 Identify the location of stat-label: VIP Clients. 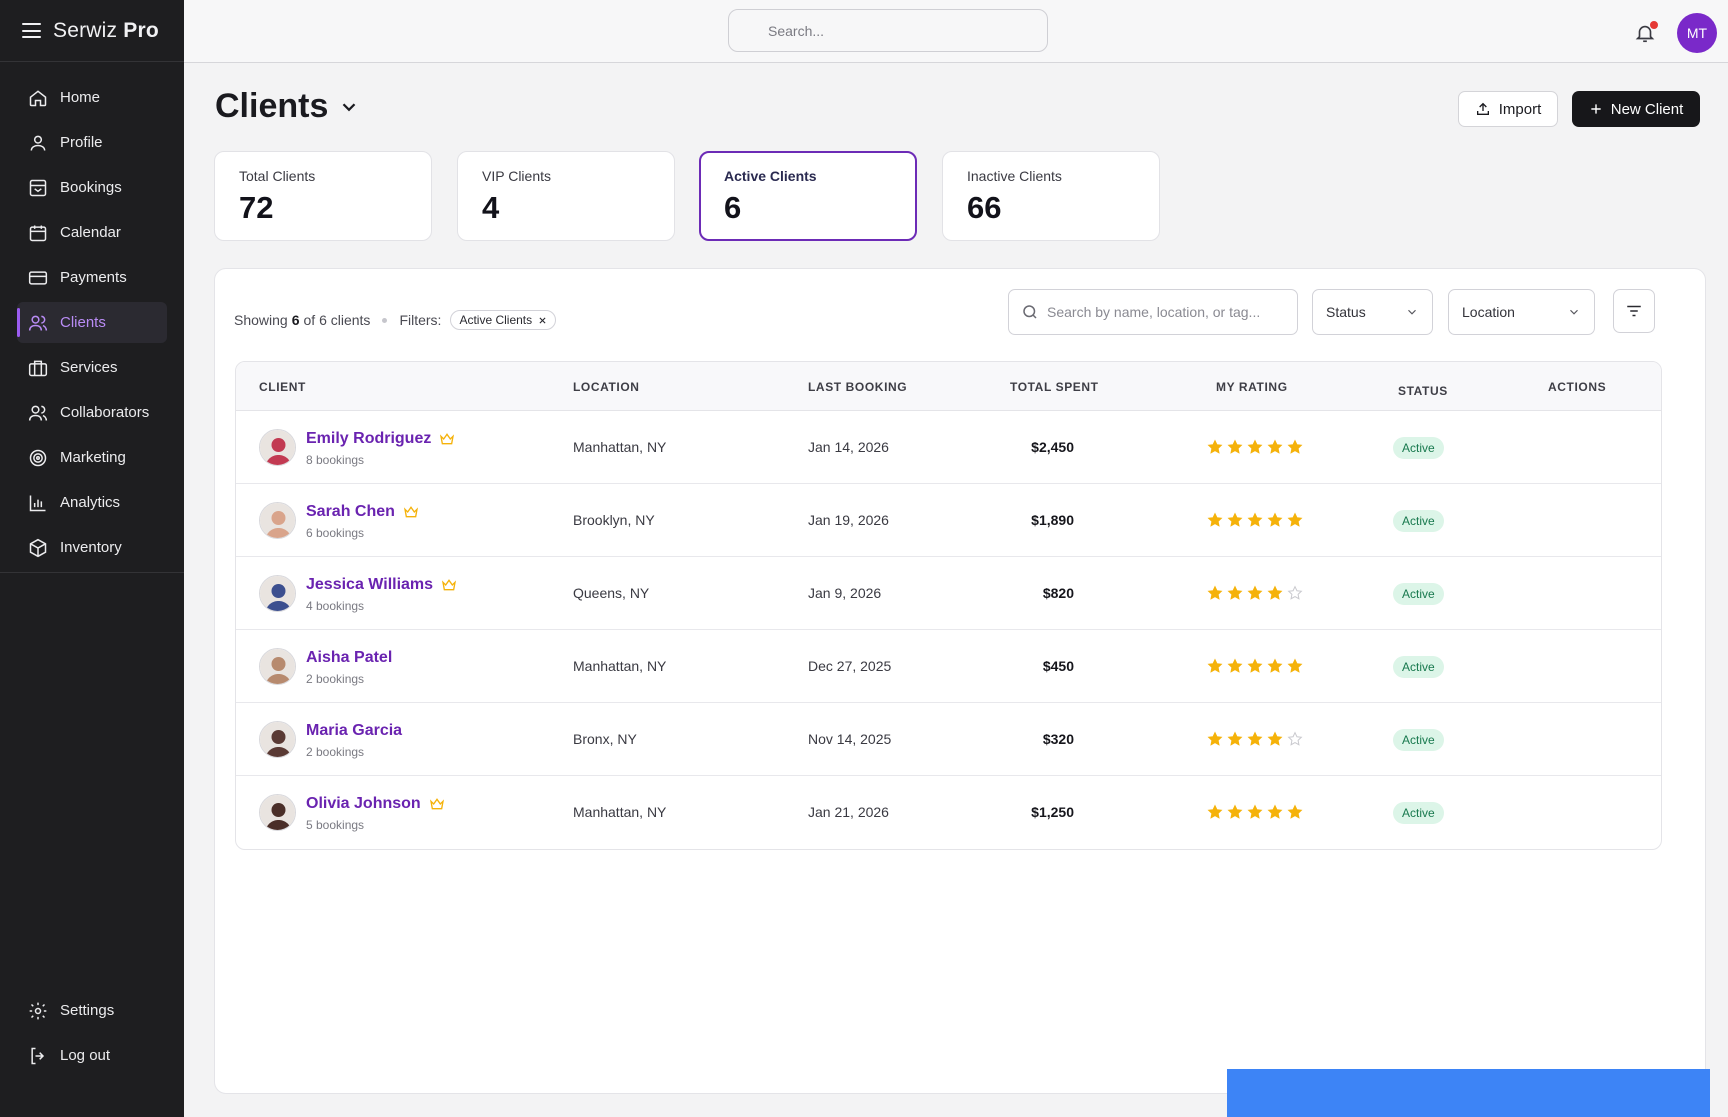
(516, 176).